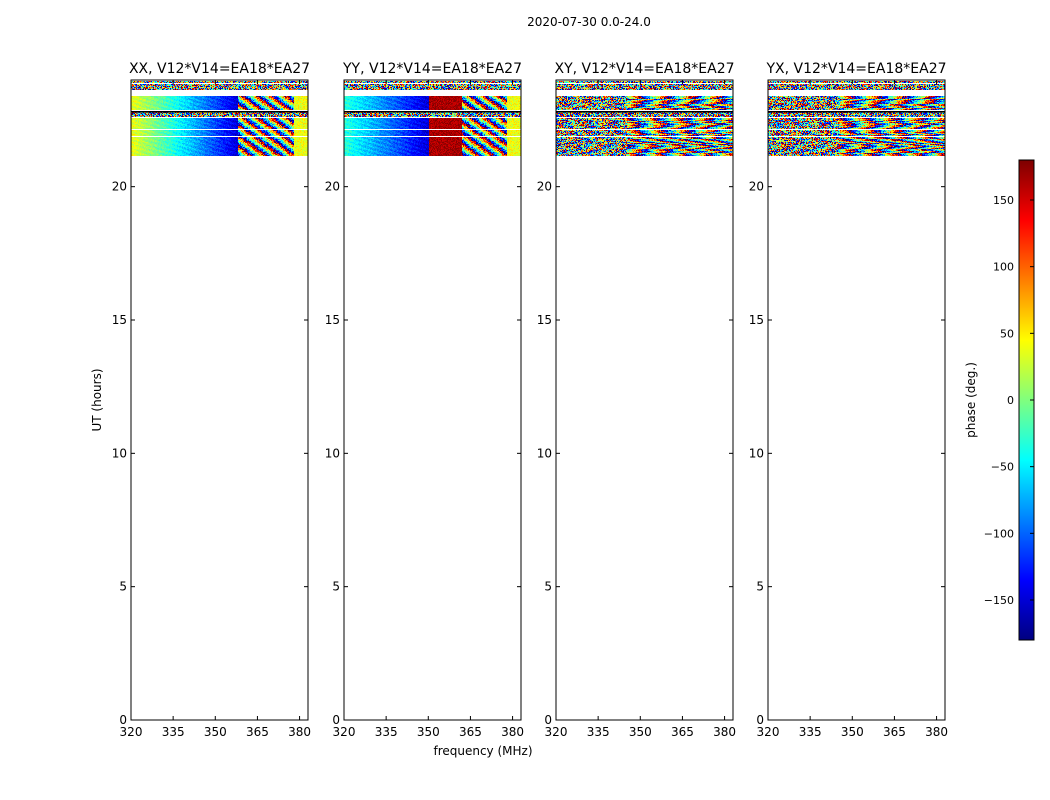 The image size is (1050, 800). I want to click on colorbar-tick-label: 100, so click(1003, 267).